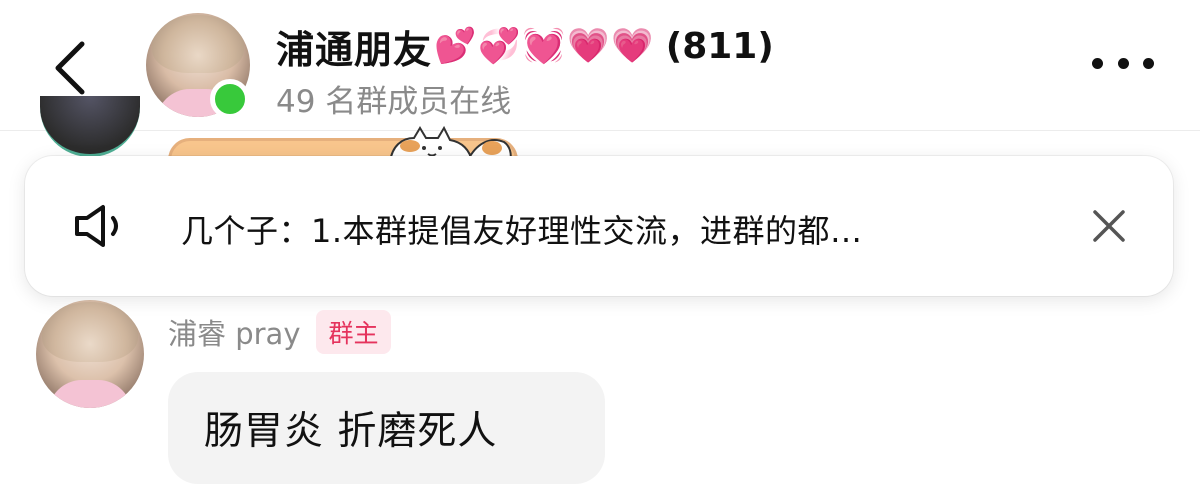  I want to click on message-text: 肠胃炎 折磨死人, so click(351, 431).